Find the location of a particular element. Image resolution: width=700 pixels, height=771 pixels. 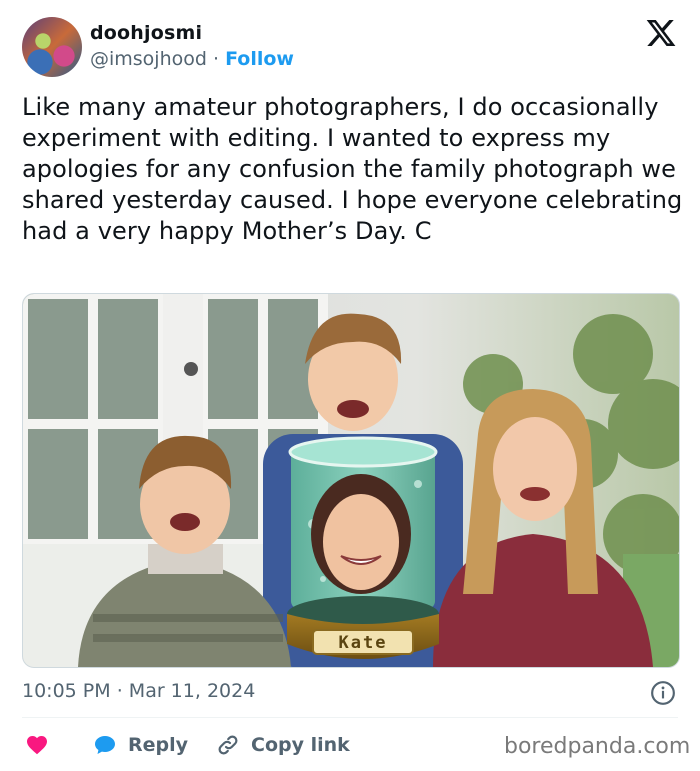

author-handle: @imsojhood is located at coordinates (148, 59).